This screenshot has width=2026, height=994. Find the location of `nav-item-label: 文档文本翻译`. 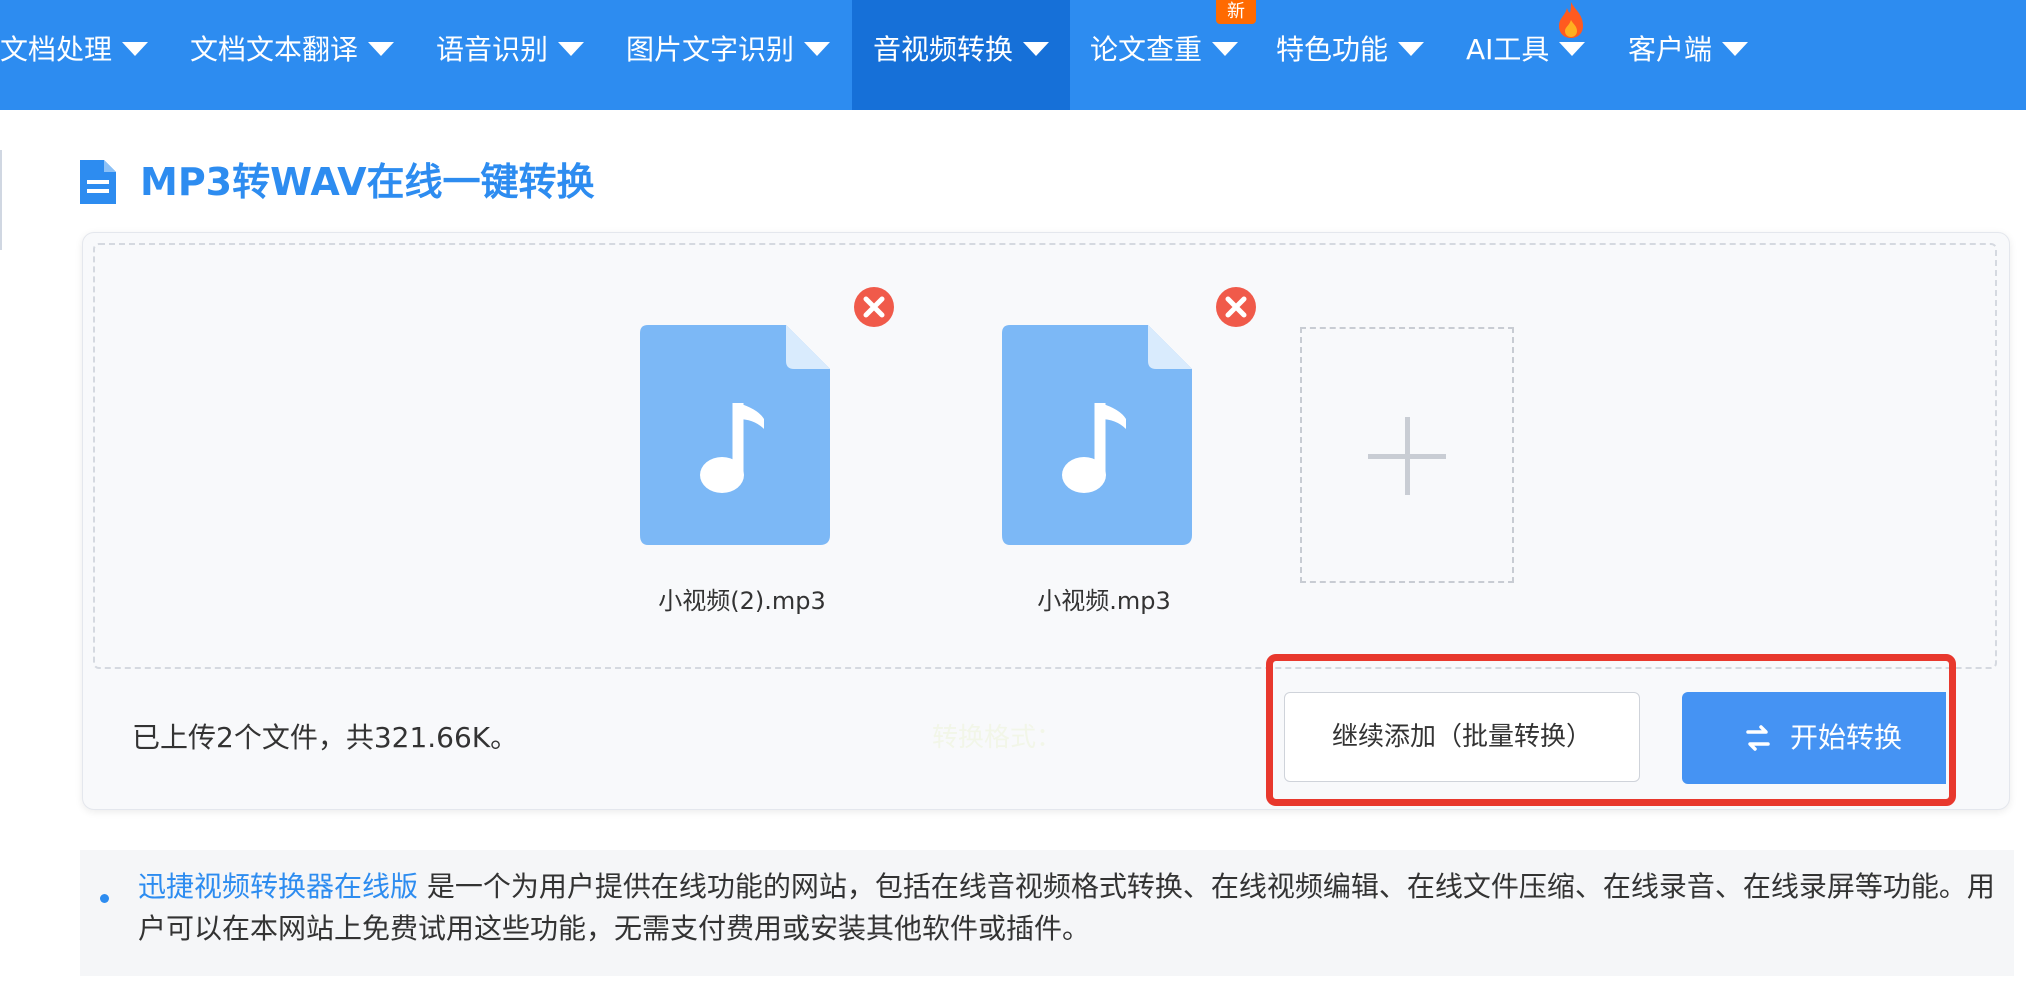

nav-item-label: 文档文本翻译 is located at coordinates (274, 49).